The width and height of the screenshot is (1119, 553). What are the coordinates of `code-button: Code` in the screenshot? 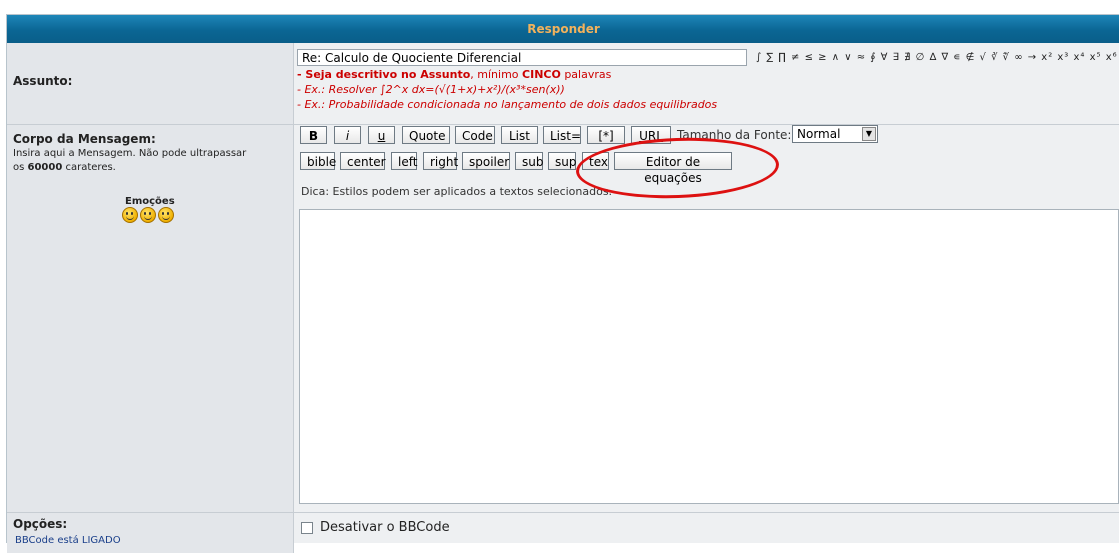 It's located at (475, 135).